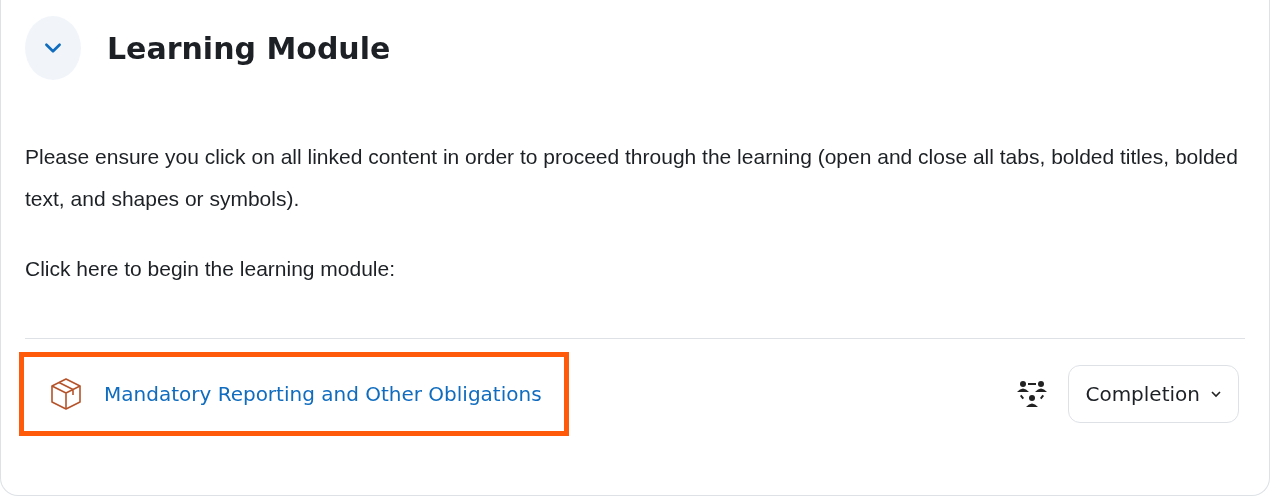  Describe the element at coordinates (211, 269) in the screenshot. I see `paragraph: Click here to begin the learning module:` at that location.